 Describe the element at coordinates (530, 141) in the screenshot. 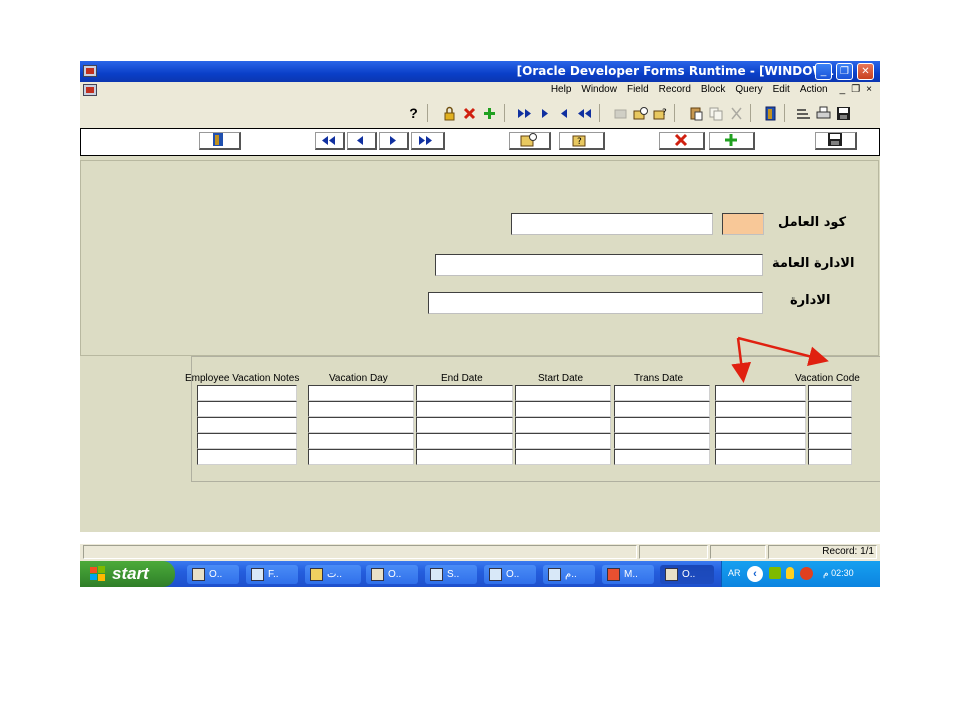

I see `execute-query-button` at that location.